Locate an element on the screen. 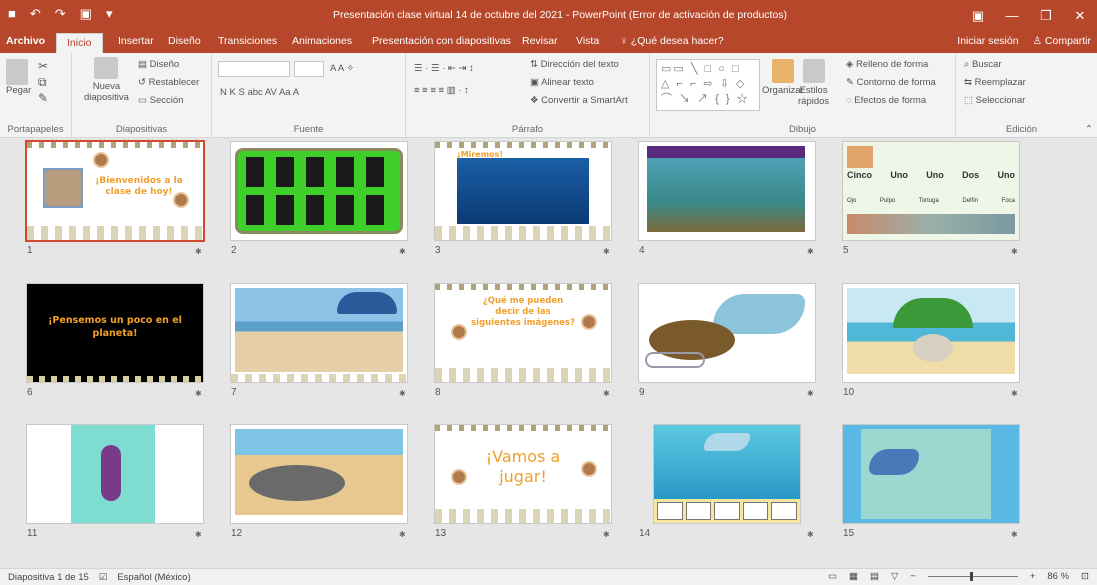  new-slide-button: Nueva diapositiva is located at coordinates (106, 80).